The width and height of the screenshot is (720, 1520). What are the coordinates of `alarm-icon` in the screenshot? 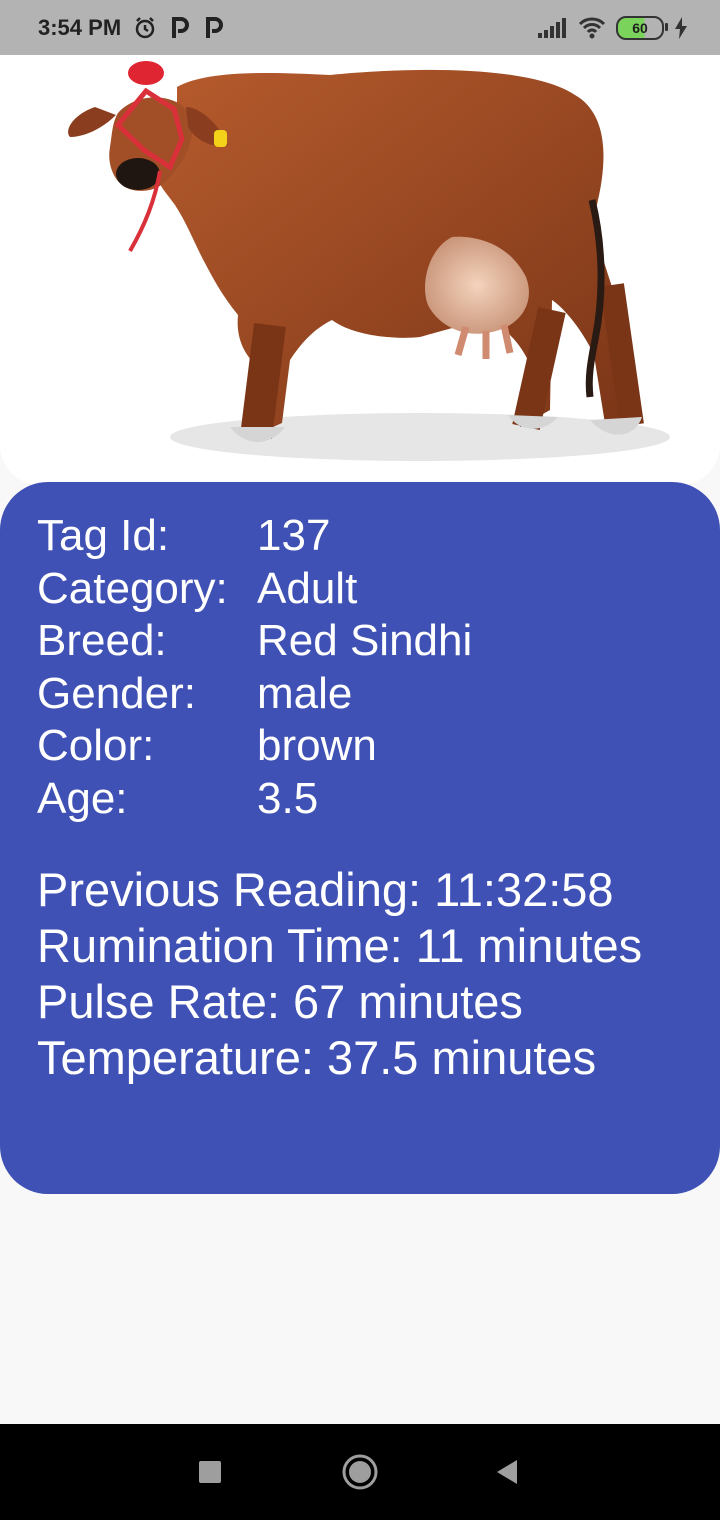 It's located at (145, 27).